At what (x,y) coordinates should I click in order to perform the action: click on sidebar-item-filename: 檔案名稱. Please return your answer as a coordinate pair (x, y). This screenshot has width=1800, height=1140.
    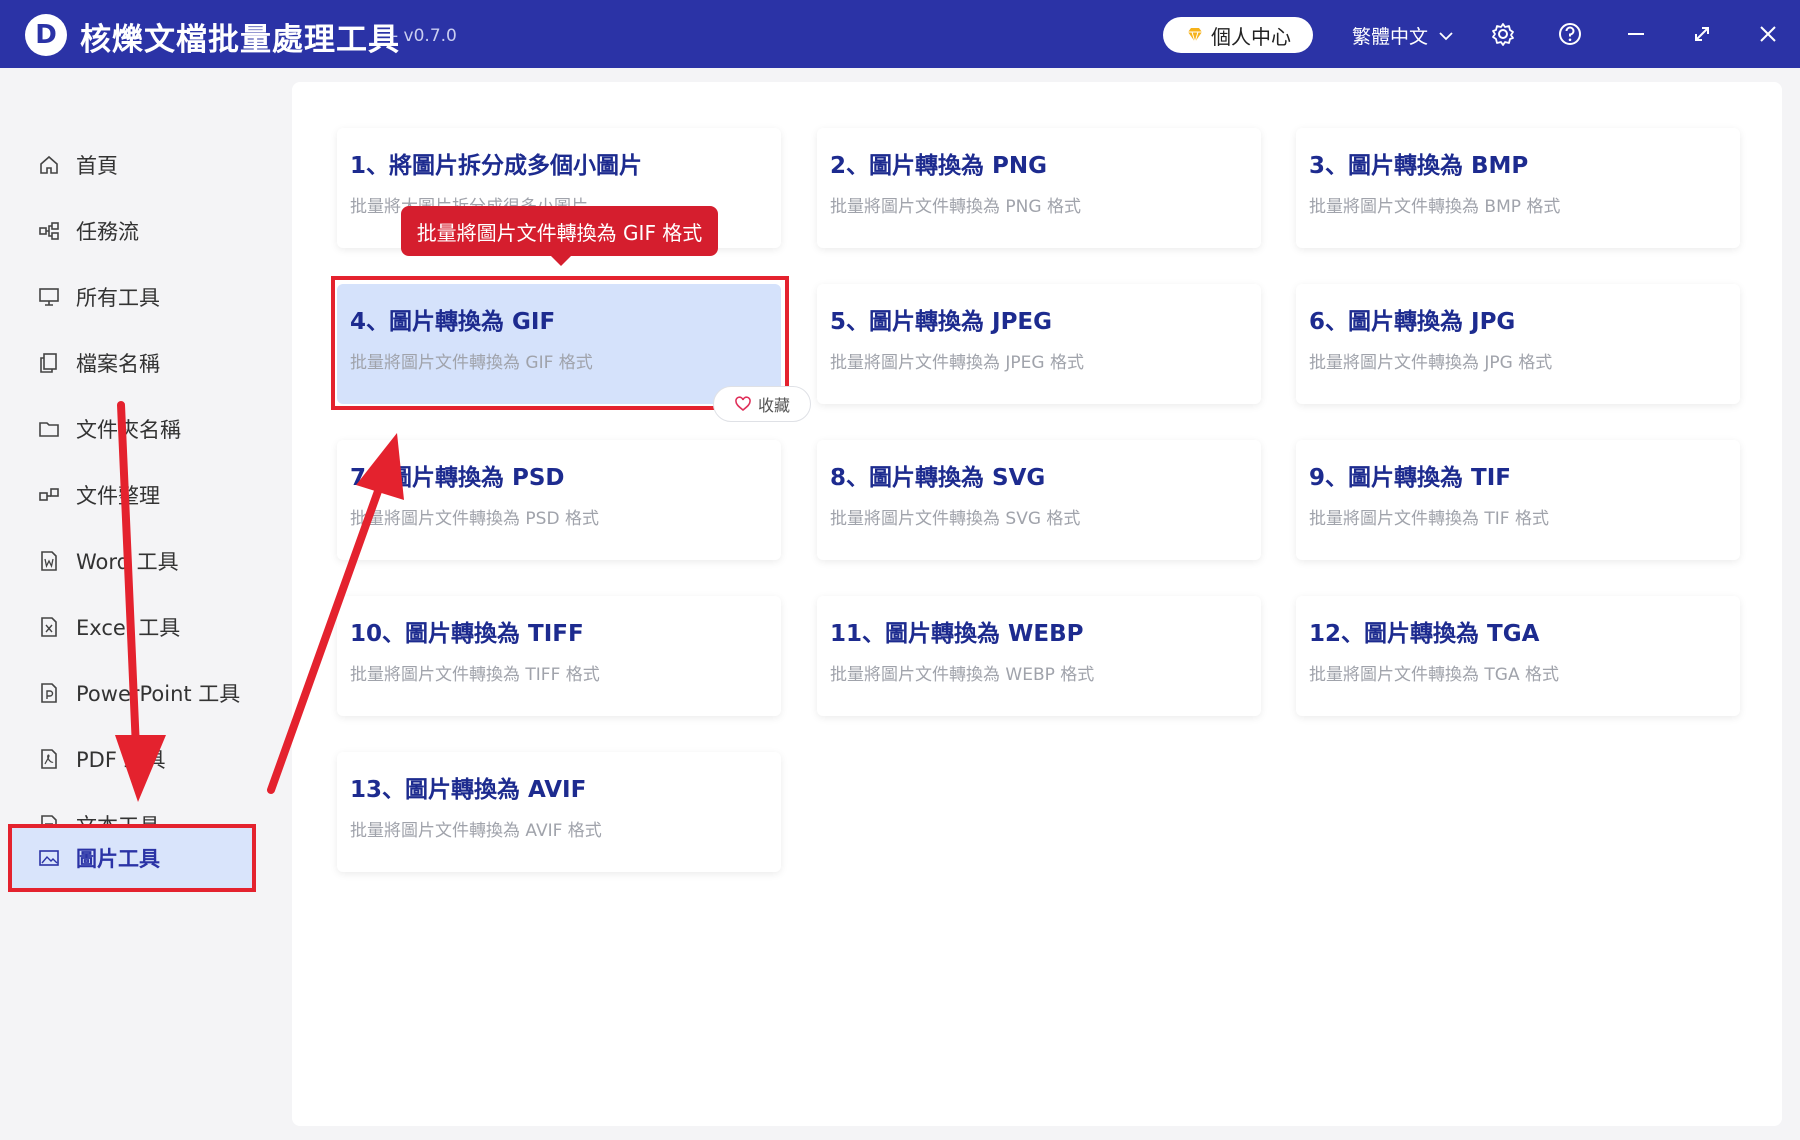
    Looking at the image, I should click on (132, 363).